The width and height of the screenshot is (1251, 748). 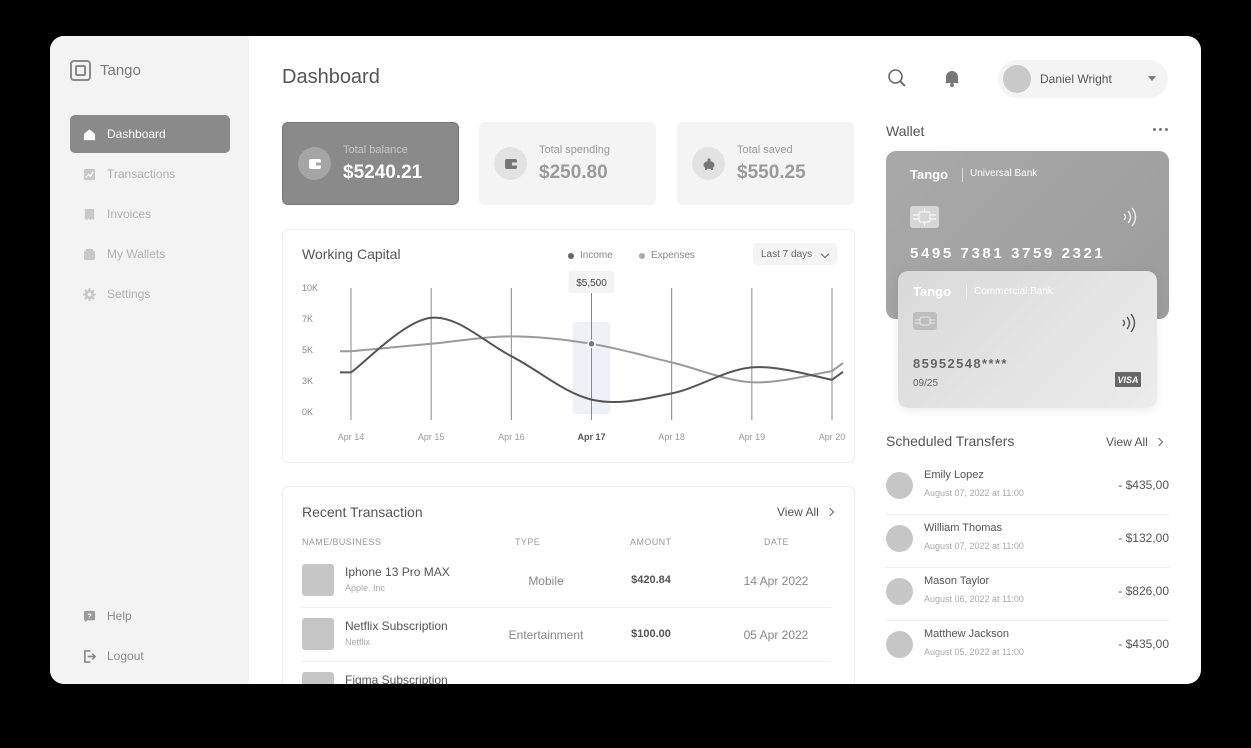 I want to click on transaction-amount: $420.84, so click(x=651, y=580).